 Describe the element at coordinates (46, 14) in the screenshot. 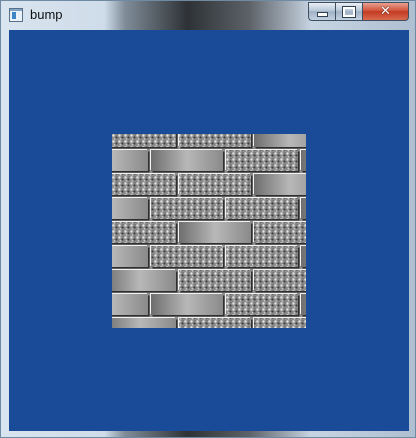

I see `window-title: bump` at that location.